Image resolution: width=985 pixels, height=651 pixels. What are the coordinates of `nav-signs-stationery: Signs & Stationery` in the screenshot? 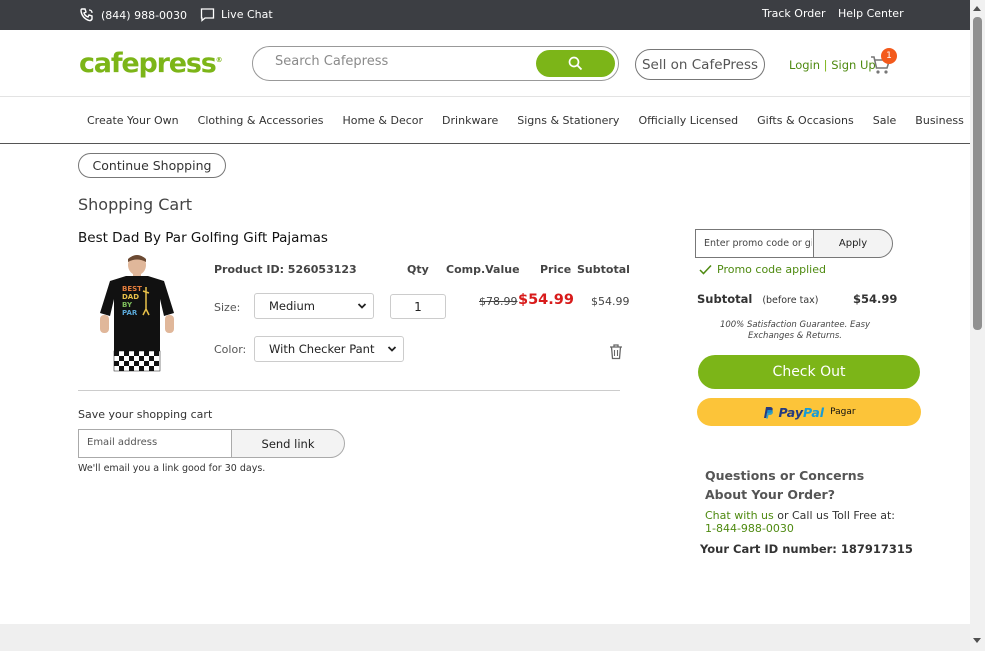 It's located at (568, 120).